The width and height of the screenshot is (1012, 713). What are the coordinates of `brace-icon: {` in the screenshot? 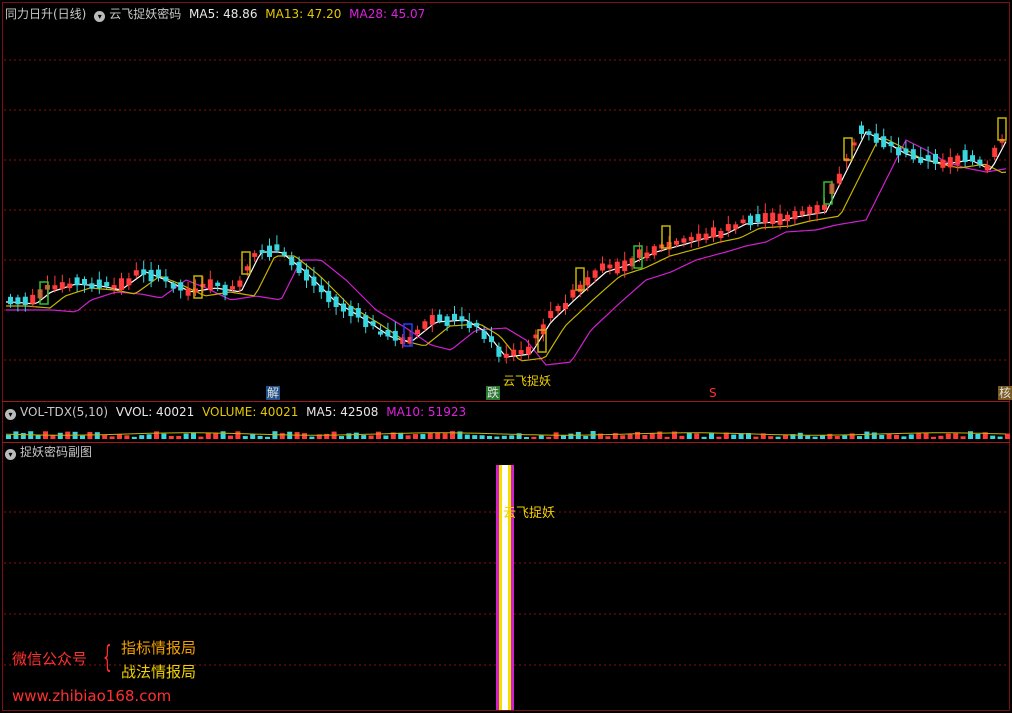 It's located at (107, 657).